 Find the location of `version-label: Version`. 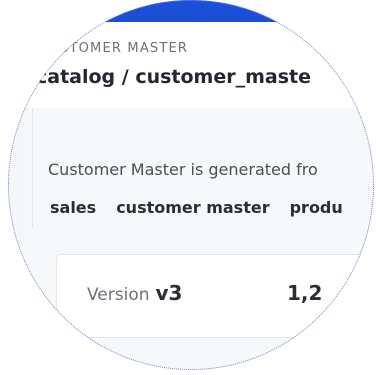

version-label: Version is located at coordinates (118, 295).